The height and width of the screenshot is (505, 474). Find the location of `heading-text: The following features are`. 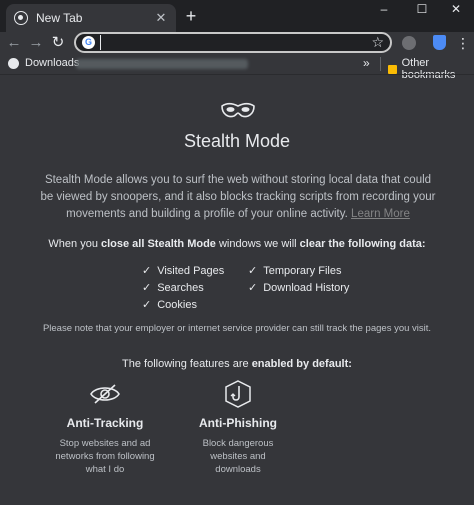

heading-text: The following features are is located at coordinates (187, 364).